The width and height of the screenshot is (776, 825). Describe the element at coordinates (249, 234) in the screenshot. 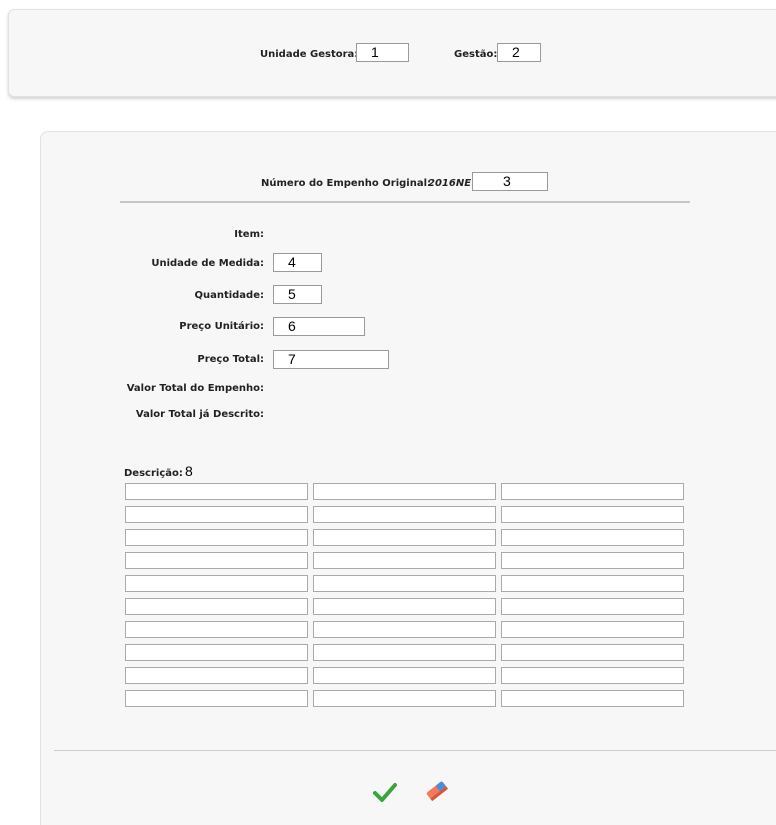

I see `item-label: Item:` at that location.